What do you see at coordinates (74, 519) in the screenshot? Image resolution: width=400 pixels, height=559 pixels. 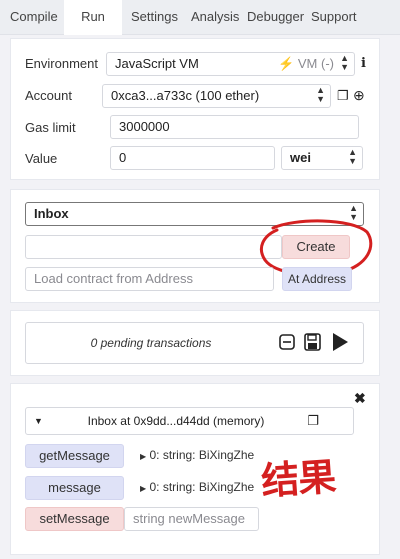 I see `setmessage-button: setMessage` at bounding box center [74, 519].